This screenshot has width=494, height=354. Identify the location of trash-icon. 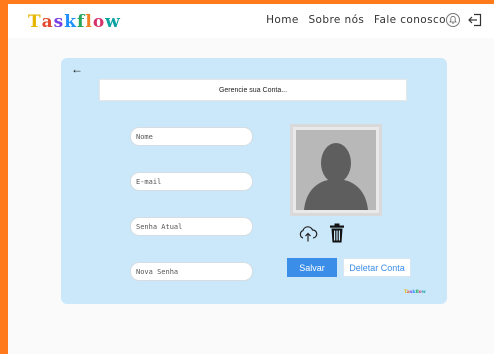
(337, 235).